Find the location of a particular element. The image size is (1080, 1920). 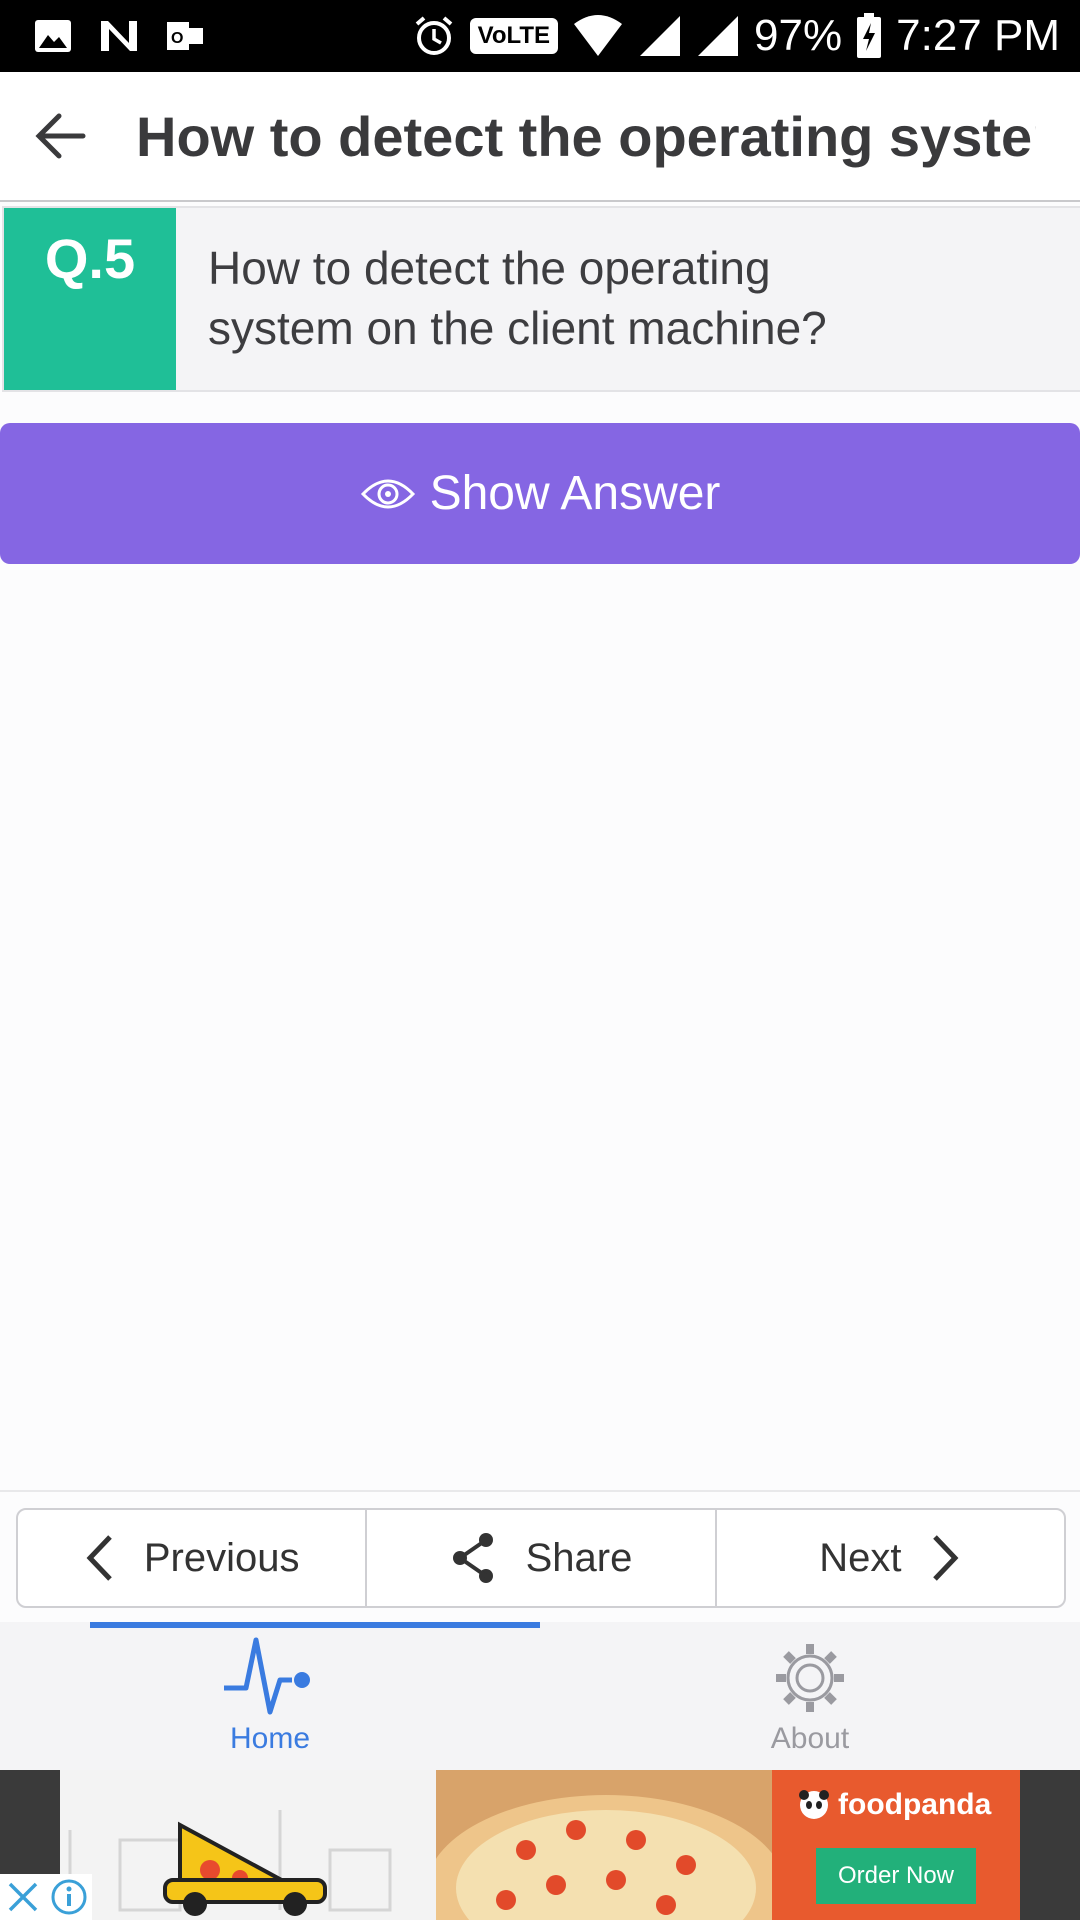

question-number-badge: Q.5 is located at coordinates (90, 299).